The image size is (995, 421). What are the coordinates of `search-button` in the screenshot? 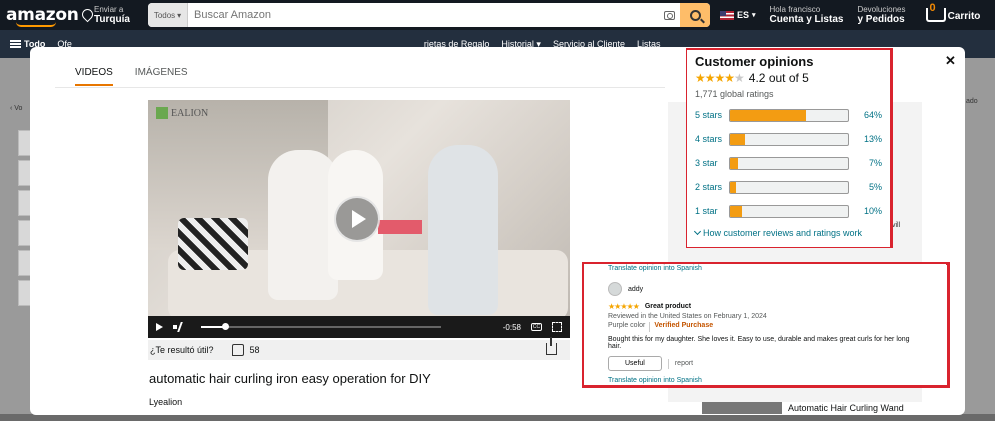 It's located at (695, 15).